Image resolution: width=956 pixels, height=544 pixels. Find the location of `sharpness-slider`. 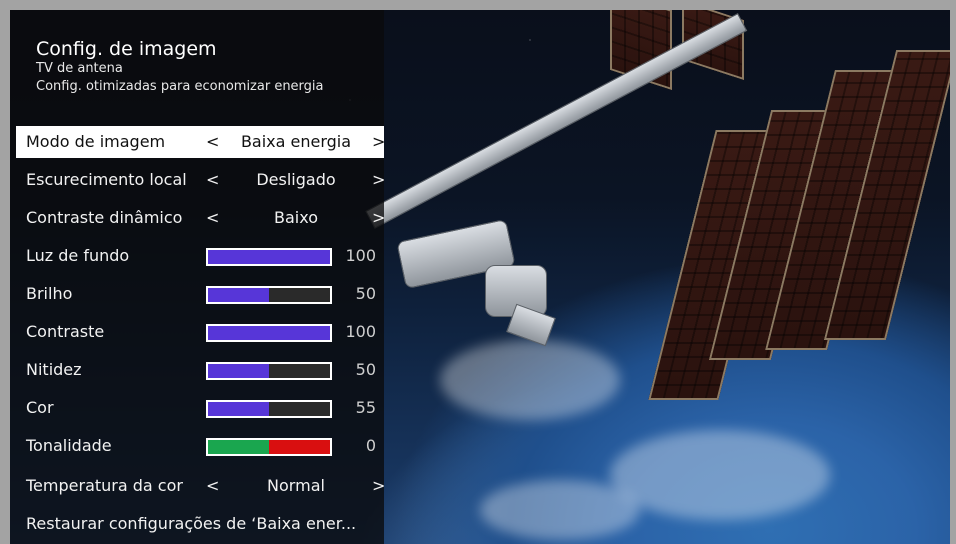

sharpness-slider is located at coordinates (269, 371).